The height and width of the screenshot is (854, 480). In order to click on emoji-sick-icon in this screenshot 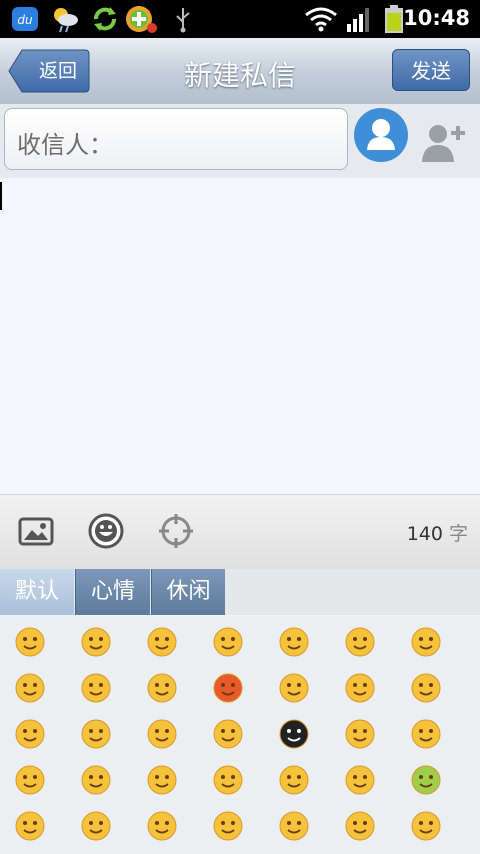, I will do `click(426, 780)`.